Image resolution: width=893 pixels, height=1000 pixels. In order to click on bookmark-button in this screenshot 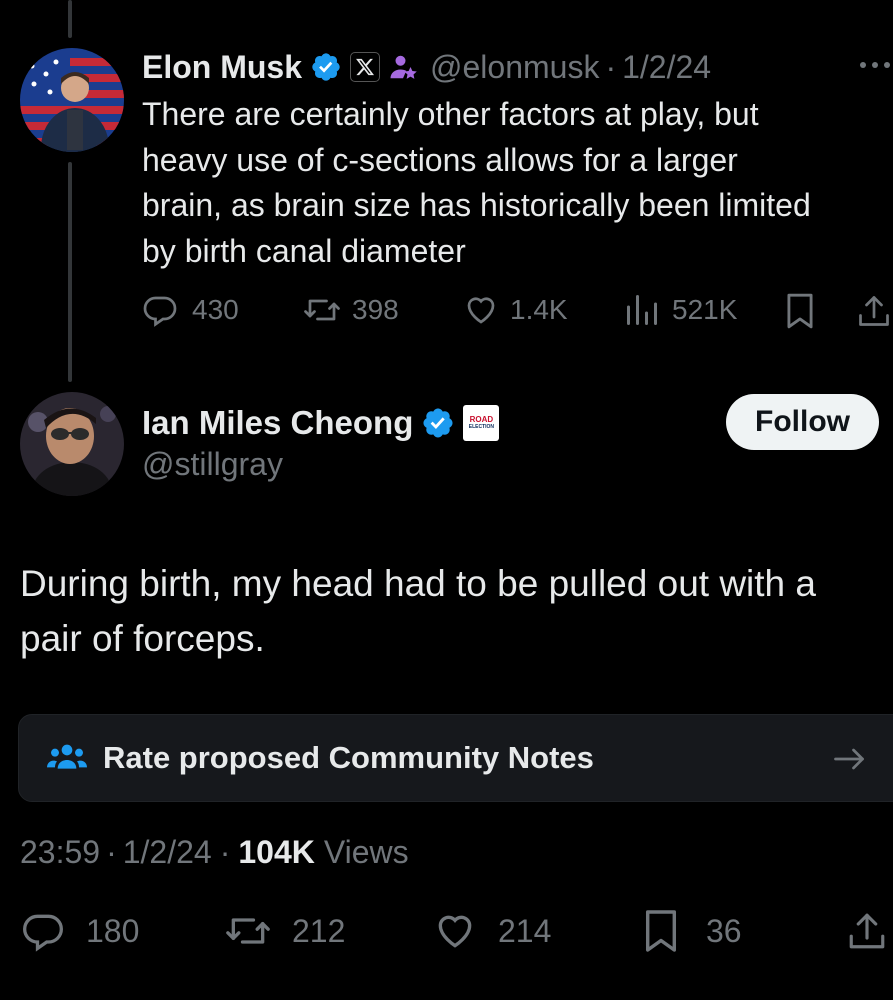, I will do `click(800, 311)`.